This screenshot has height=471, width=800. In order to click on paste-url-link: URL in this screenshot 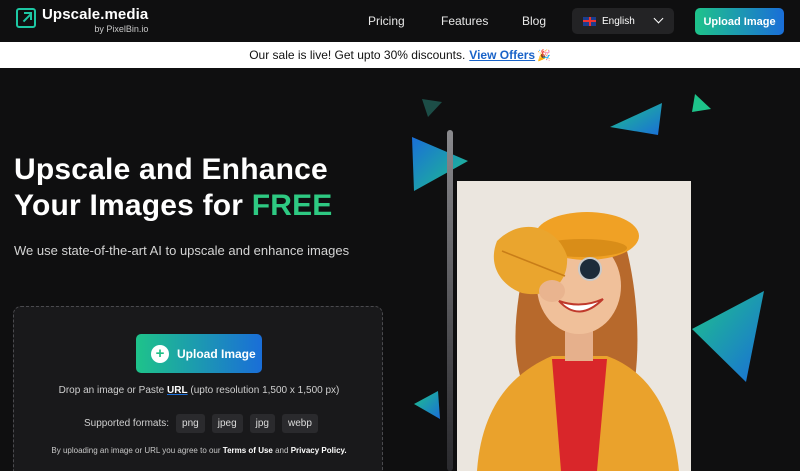, I will do `click(177, 390)`.